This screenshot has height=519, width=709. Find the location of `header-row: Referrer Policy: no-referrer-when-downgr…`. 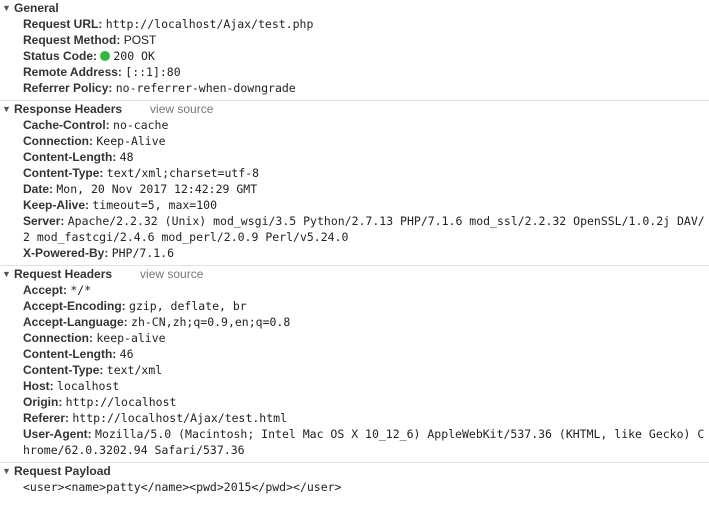

header-row: Referrer Policy: no-referrer-when-downgr… is located at coordinates (366, 88).